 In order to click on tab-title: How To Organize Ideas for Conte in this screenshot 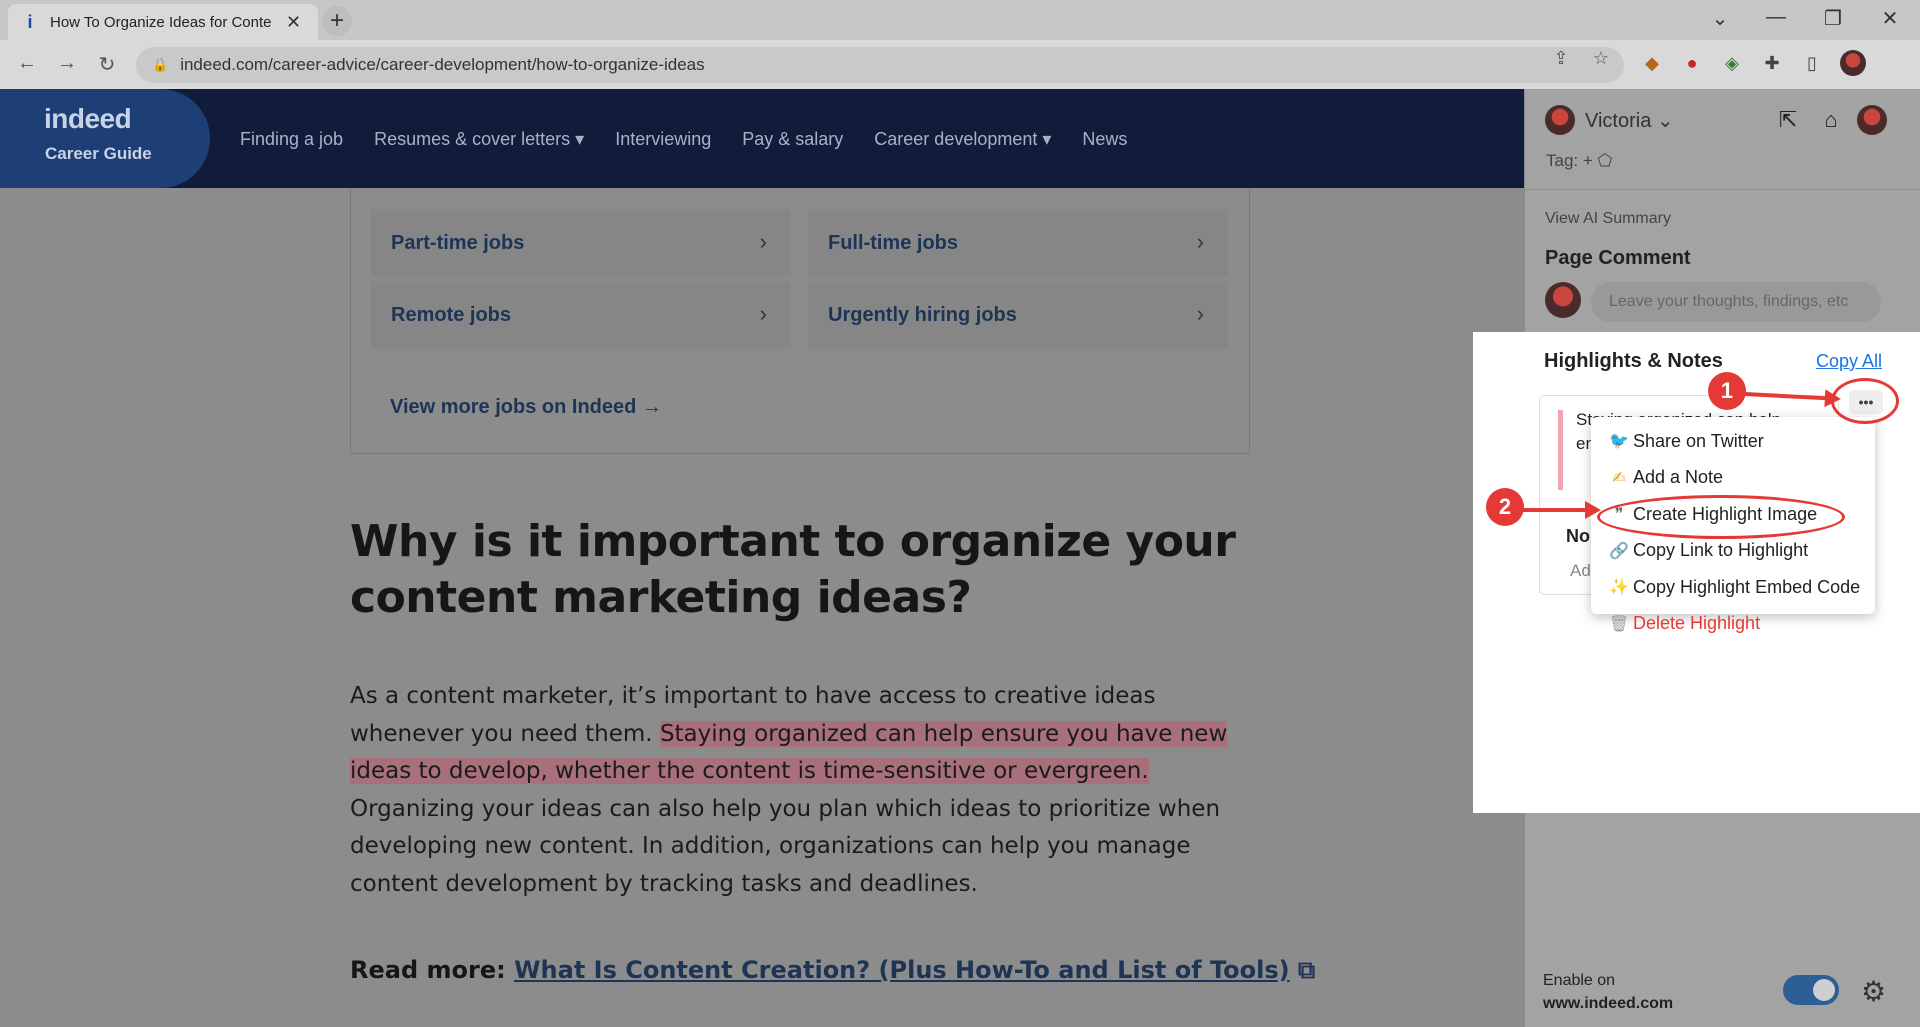, I will do `click(161, 22)`.